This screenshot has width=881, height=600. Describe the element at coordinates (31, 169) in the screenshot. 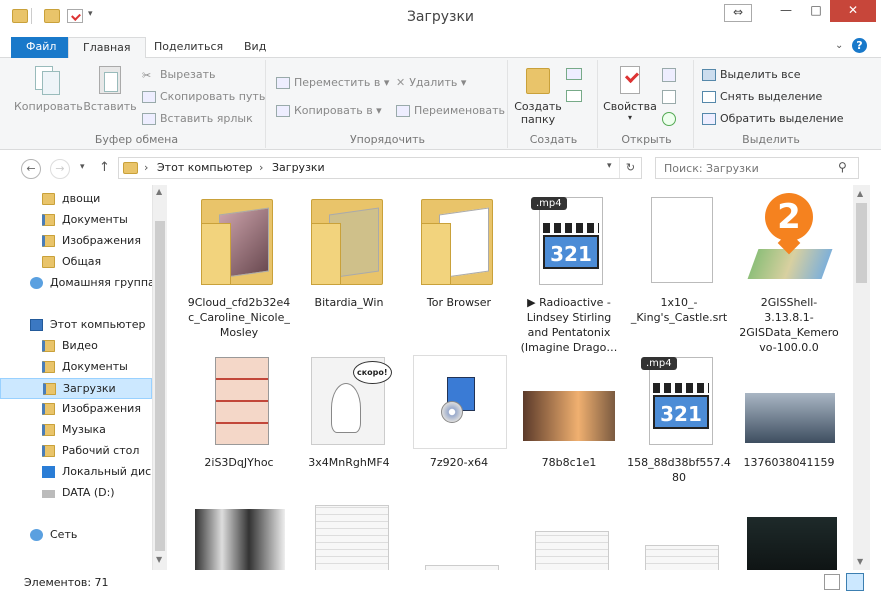

I see `back-button: ←` at that location.